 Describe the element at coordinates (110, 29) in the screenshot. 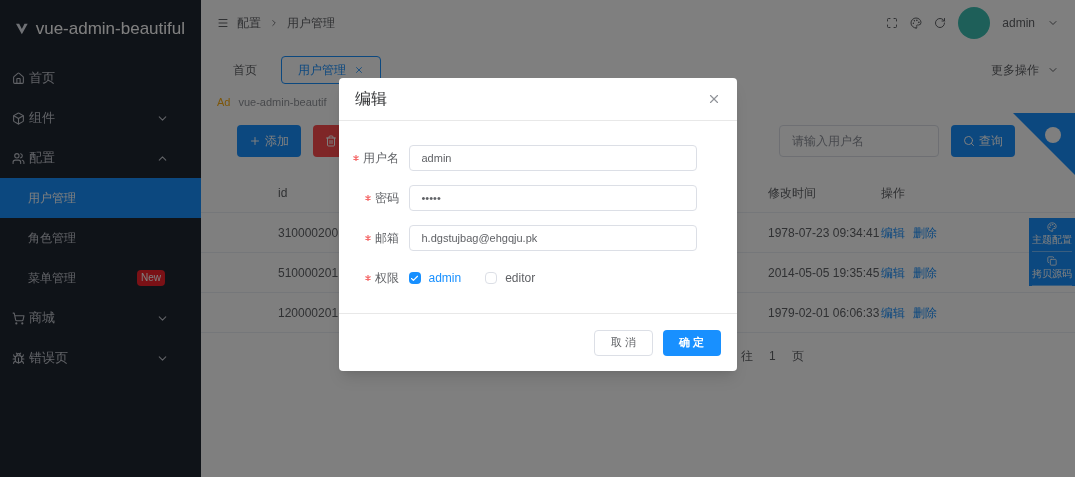

I see `logo-text: vue-admin-beautiful` at that location.